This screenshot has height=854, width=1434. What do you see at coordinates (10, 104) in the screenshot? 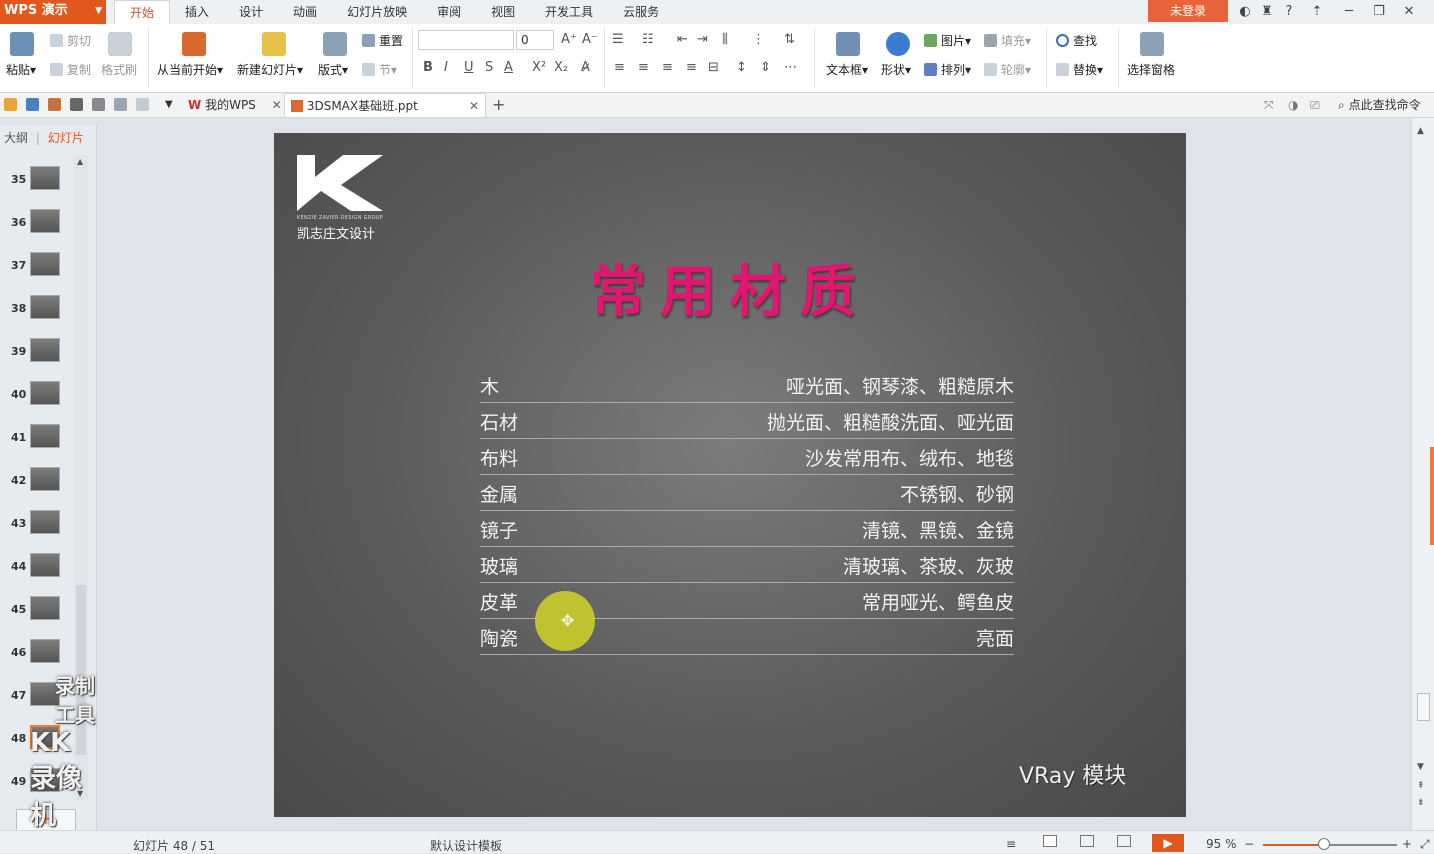
I see `open-icon` at bounding box center [10, 104].